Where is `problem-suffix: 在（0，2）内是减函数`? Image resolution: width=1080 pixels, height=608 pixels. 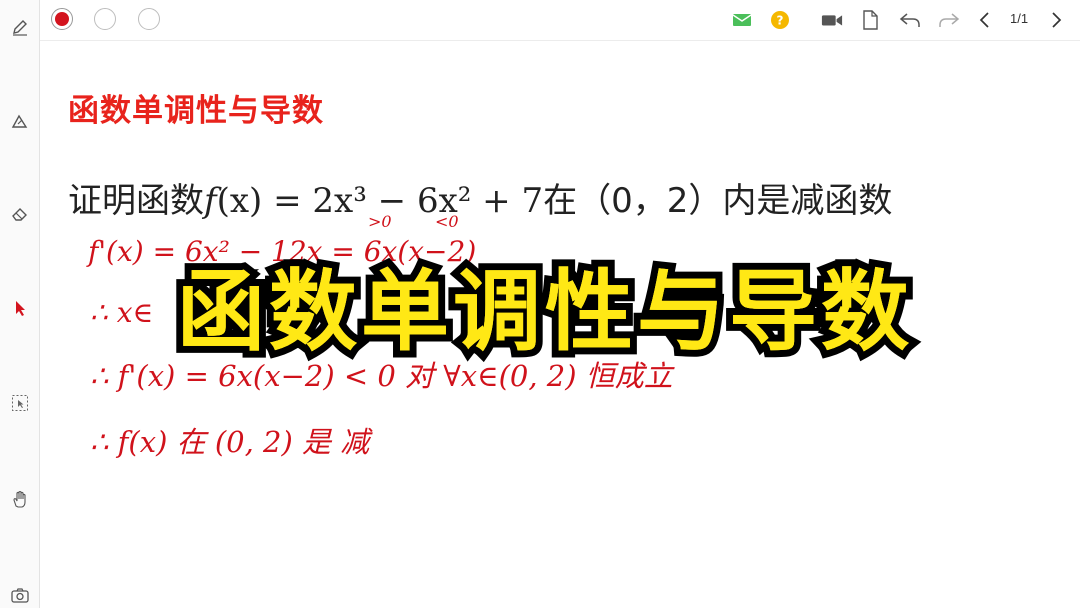 problem-suffix: 在（0，2）内是减函数 is located at coordinates (718, 201).